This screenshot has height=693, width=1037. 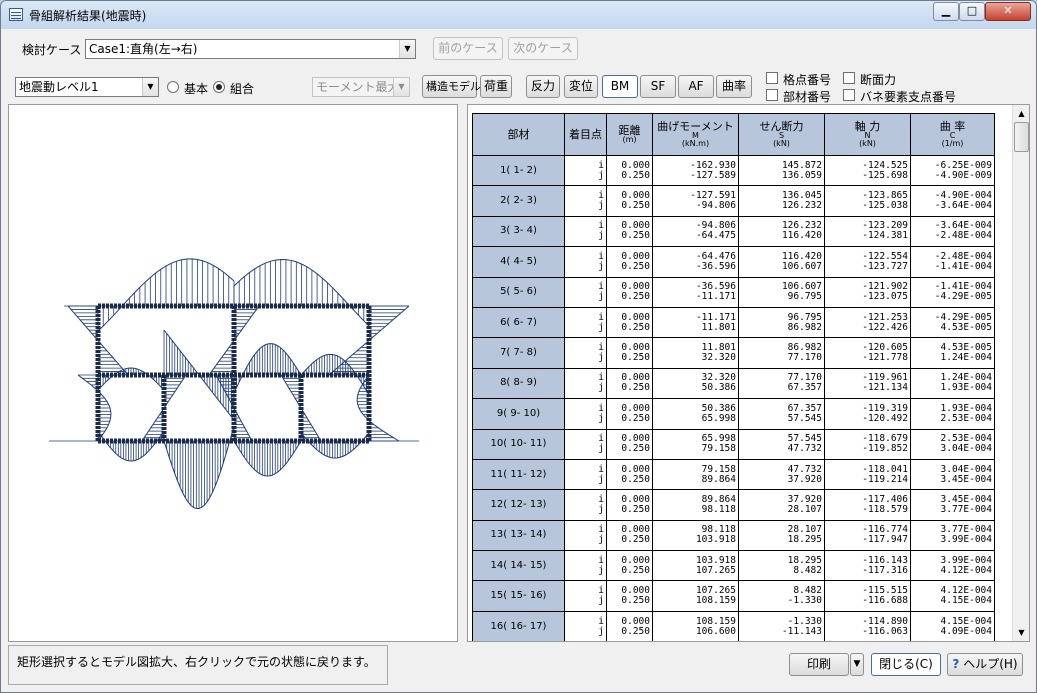 I want to click on load-button: 荷重, so click(x=496, y=86).